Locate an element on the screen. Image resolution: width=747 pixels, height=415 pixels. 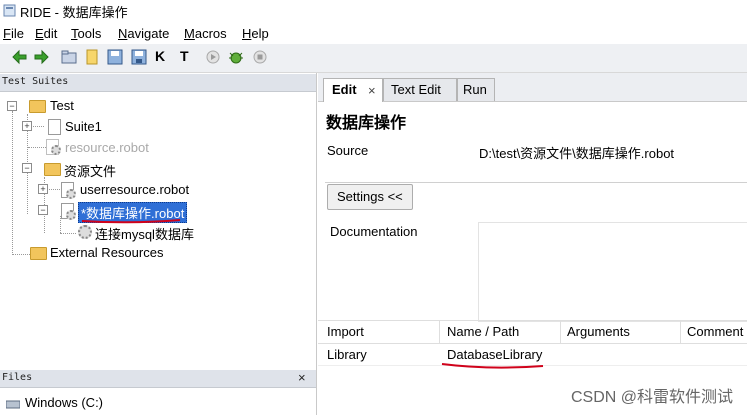
open-folder-icon is located at coordinates (69, 57).